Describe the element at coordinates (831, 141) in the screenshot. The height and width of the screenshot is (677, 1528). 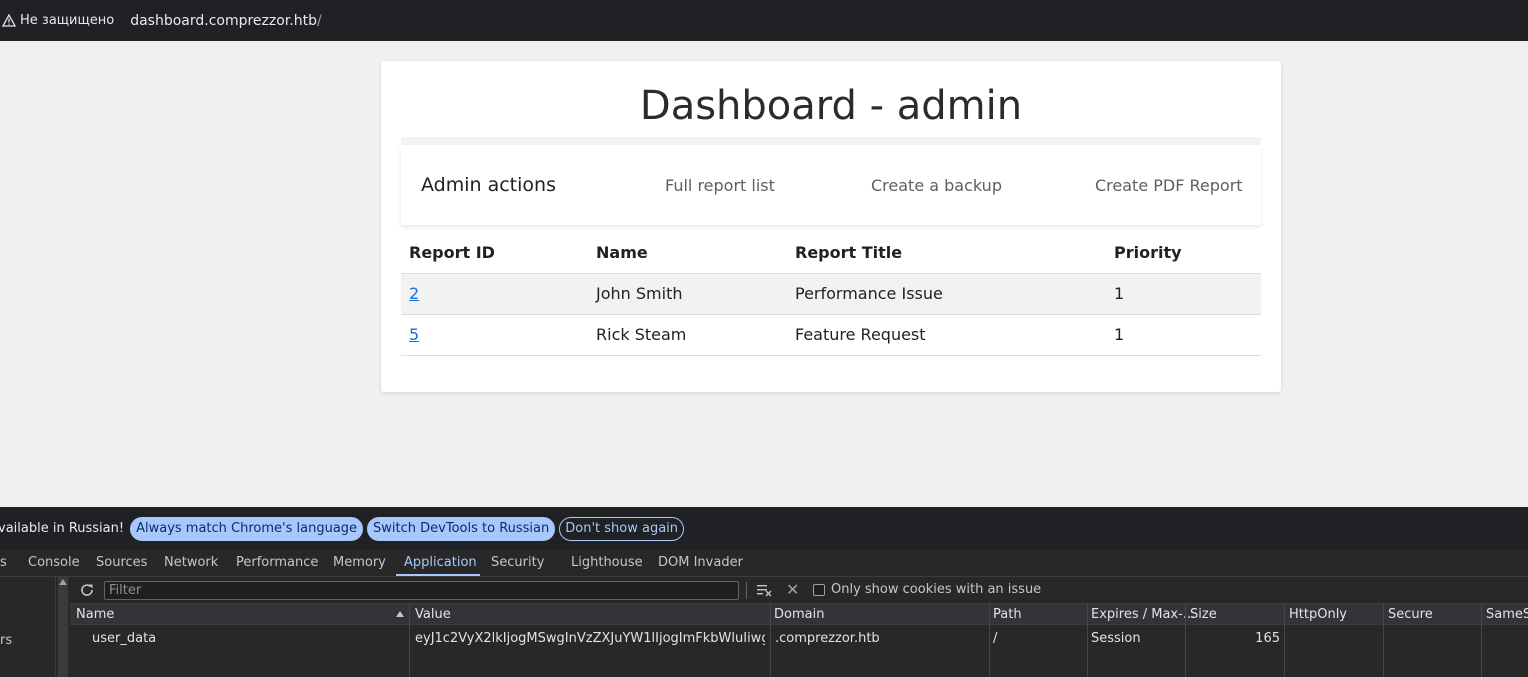
I see `title-divider` at that location.